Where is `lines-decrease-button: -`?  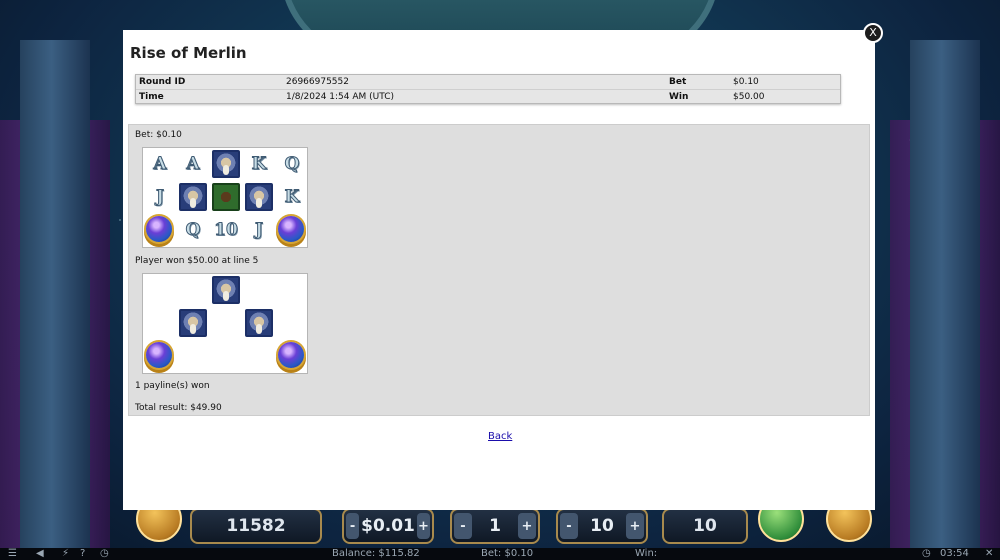
lines-decrease-button: - is located at coordinates (569, 526).